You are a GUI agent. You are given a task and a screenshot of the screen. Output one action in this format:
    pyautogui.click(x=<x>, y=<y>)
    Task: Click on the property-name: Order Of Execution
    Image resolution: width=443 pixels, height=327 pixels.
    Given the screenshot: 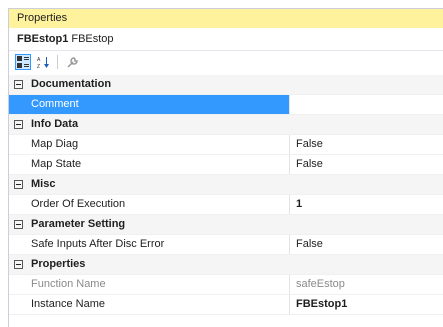 What is the action you would take?
    pyautogui.click(x=149, y=204)
    